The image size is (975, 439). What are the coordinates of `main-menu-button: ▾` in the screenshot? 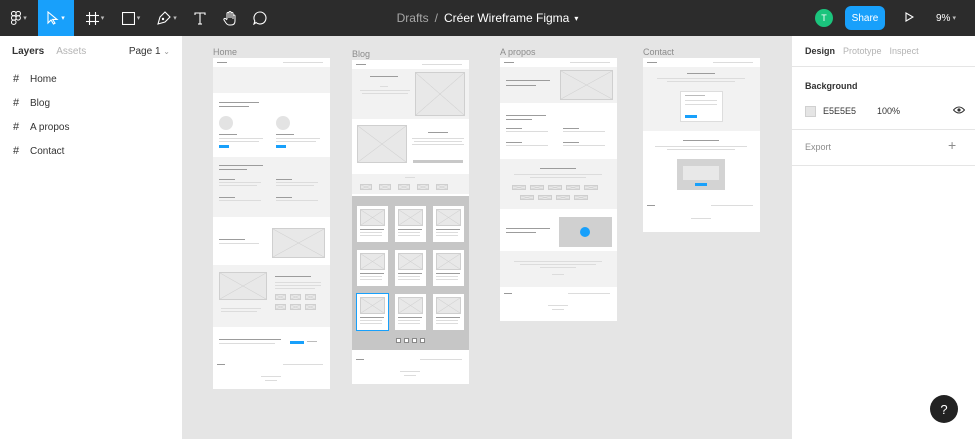 It's located at (19, 18).